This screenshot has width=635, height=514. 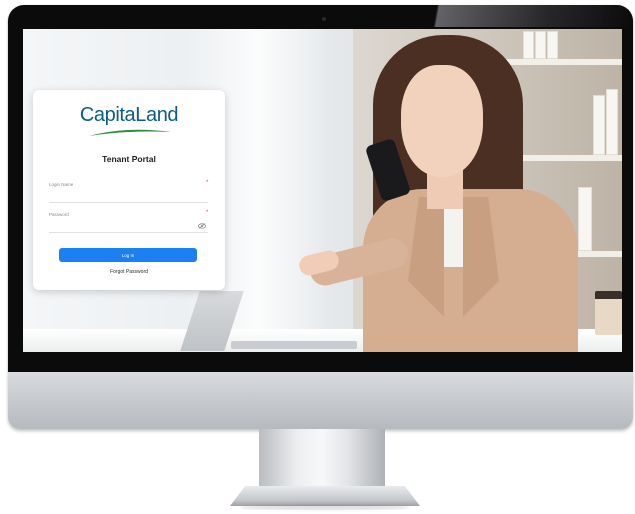 I want to click on login-button: Log In, so click(x=128, y=255).